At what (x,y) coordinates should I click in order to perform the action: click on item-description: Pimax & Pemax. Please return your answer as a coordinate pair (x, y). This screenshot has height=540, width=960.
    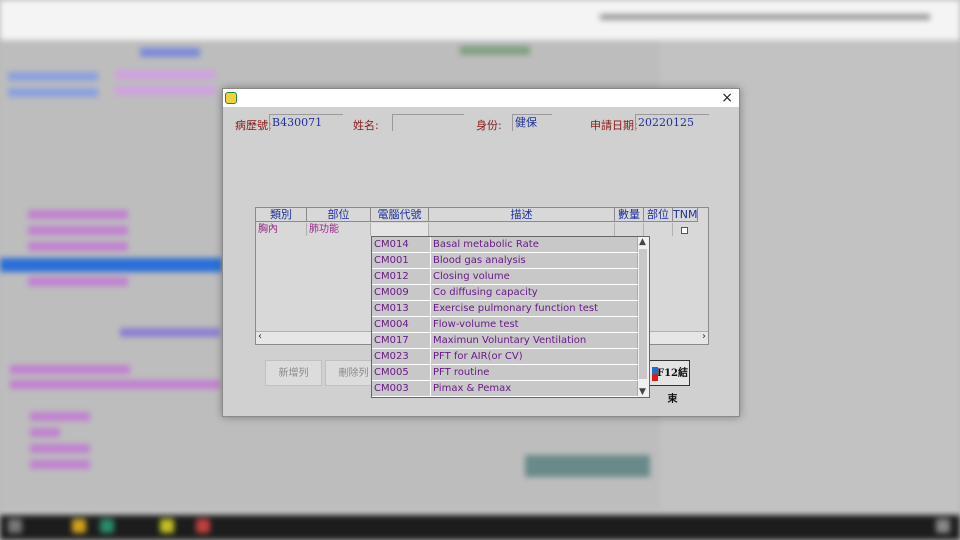
    Looking at the image, I should click on (534, 388).